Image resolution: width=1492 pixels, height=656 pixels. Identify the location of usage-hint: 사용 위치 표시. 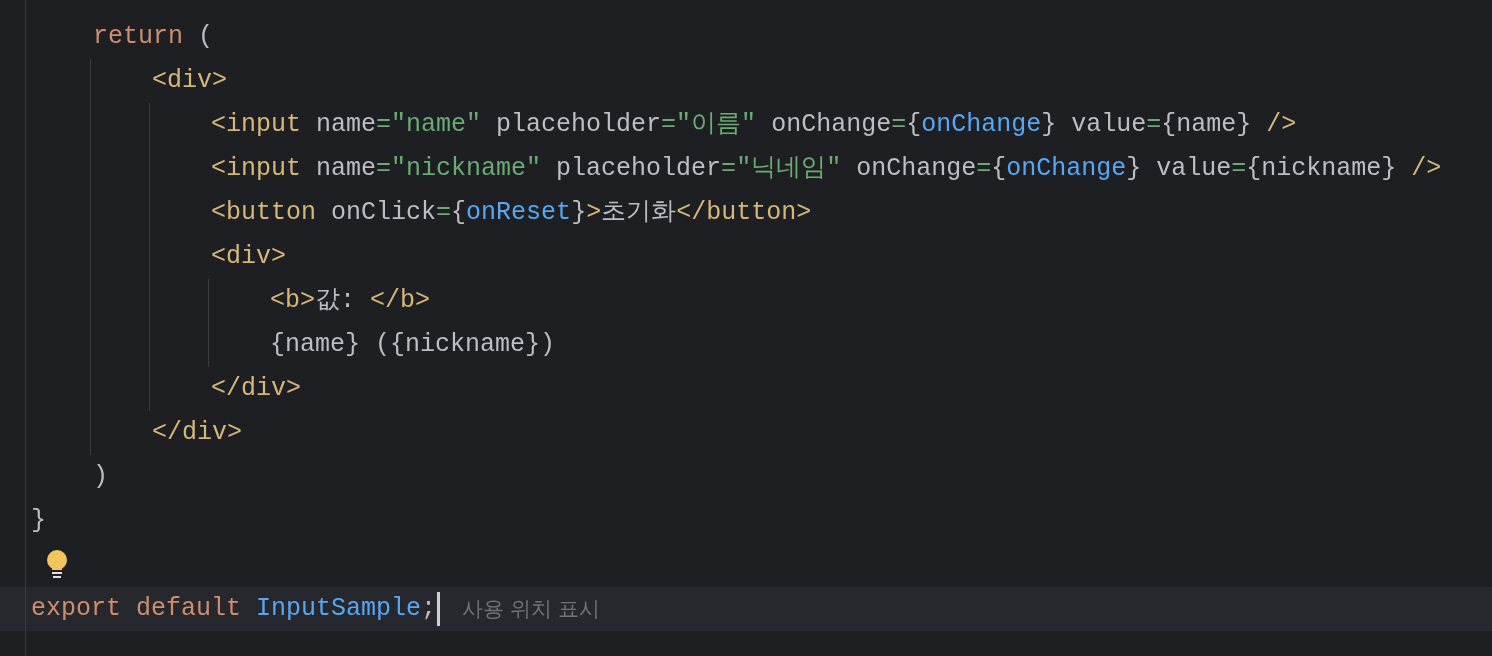
(531, 609).